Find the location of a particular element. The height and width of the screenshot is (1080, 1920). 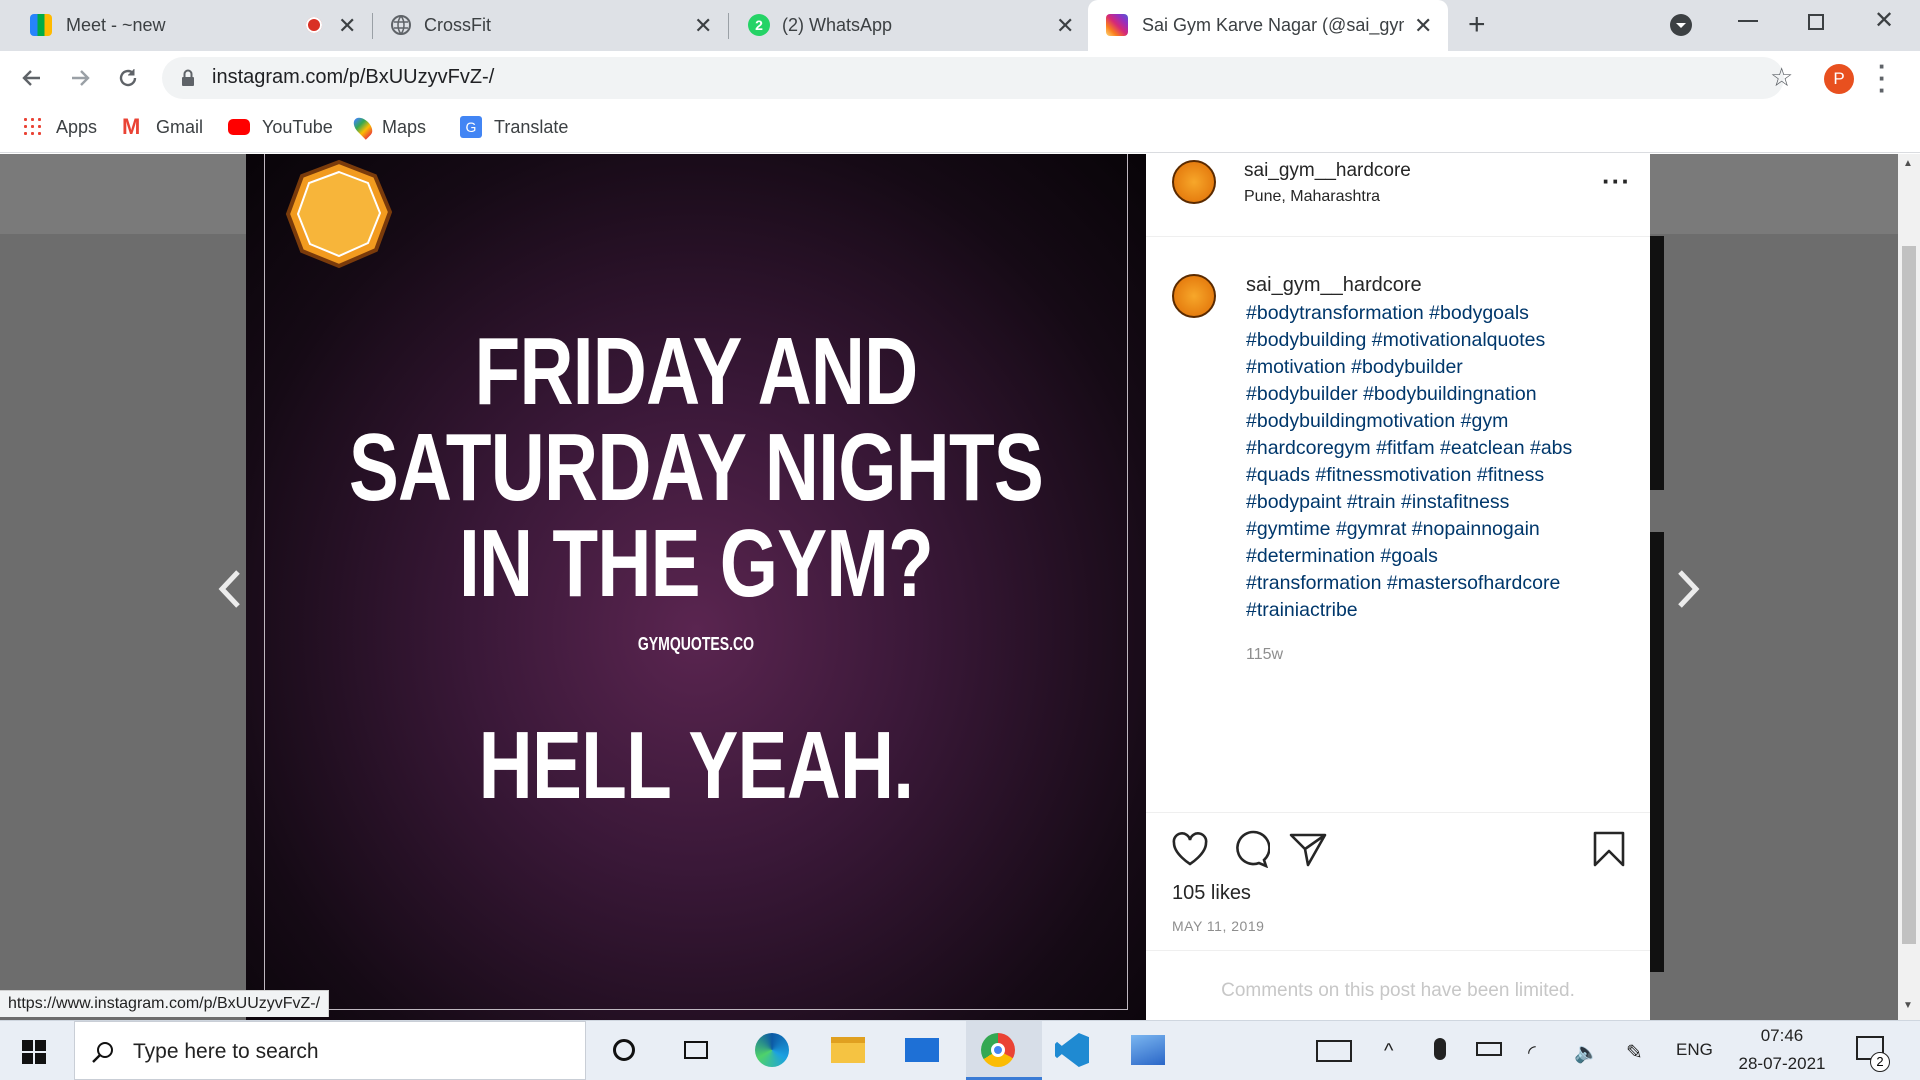

edge-icon is located at coordinates (772, 1050).